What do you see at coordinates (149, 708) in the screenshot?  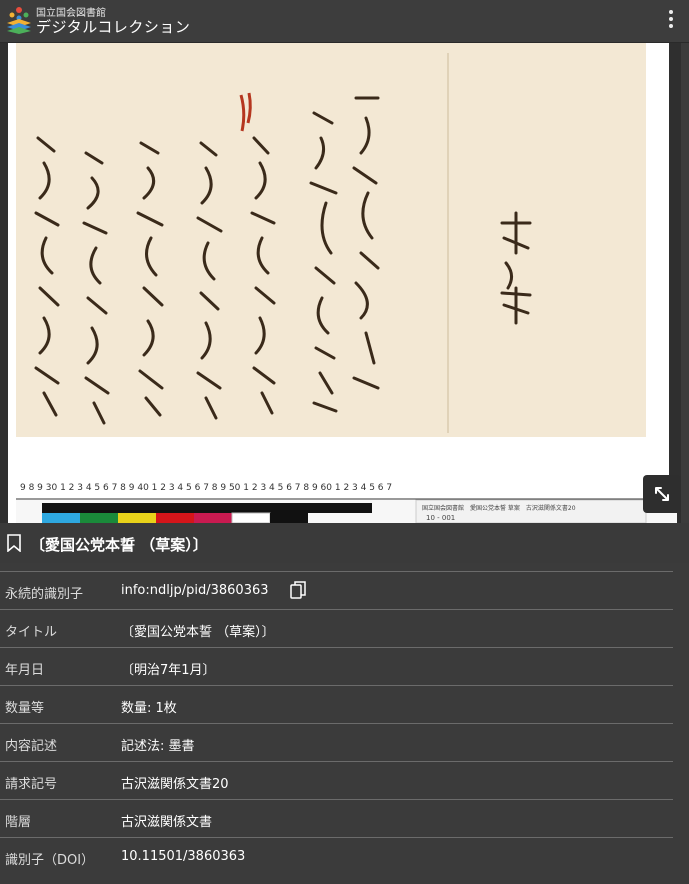 I see `metadata-value: 数量: 1枚` at bounding box center [149, 708].